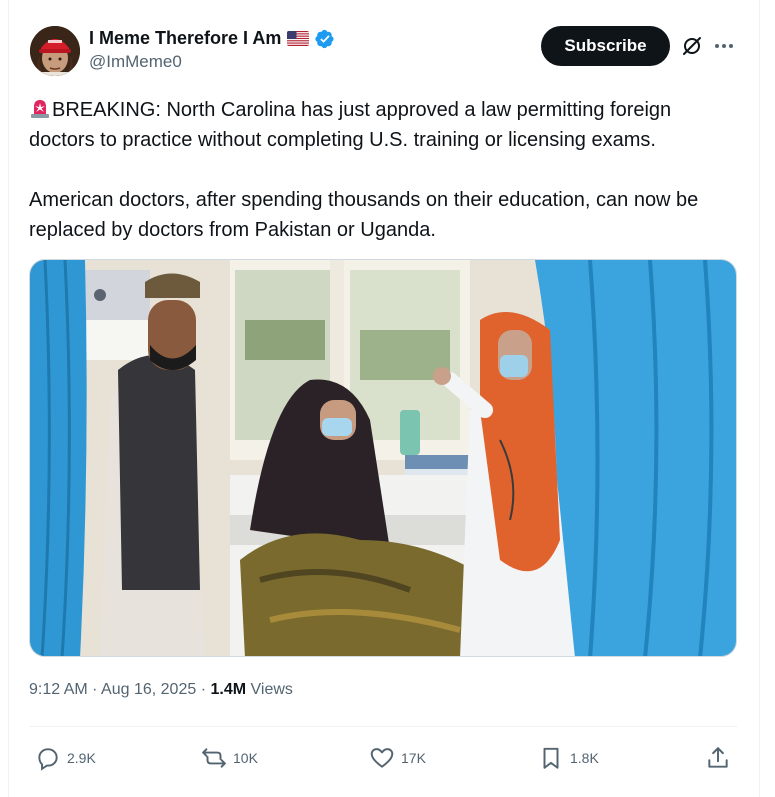 The width and height of the screenshot is (775, 797). What do you see at coordinates (40, 108) in the screenshot?
I see `rotating-light-icon` at bounding box center [40, 108].